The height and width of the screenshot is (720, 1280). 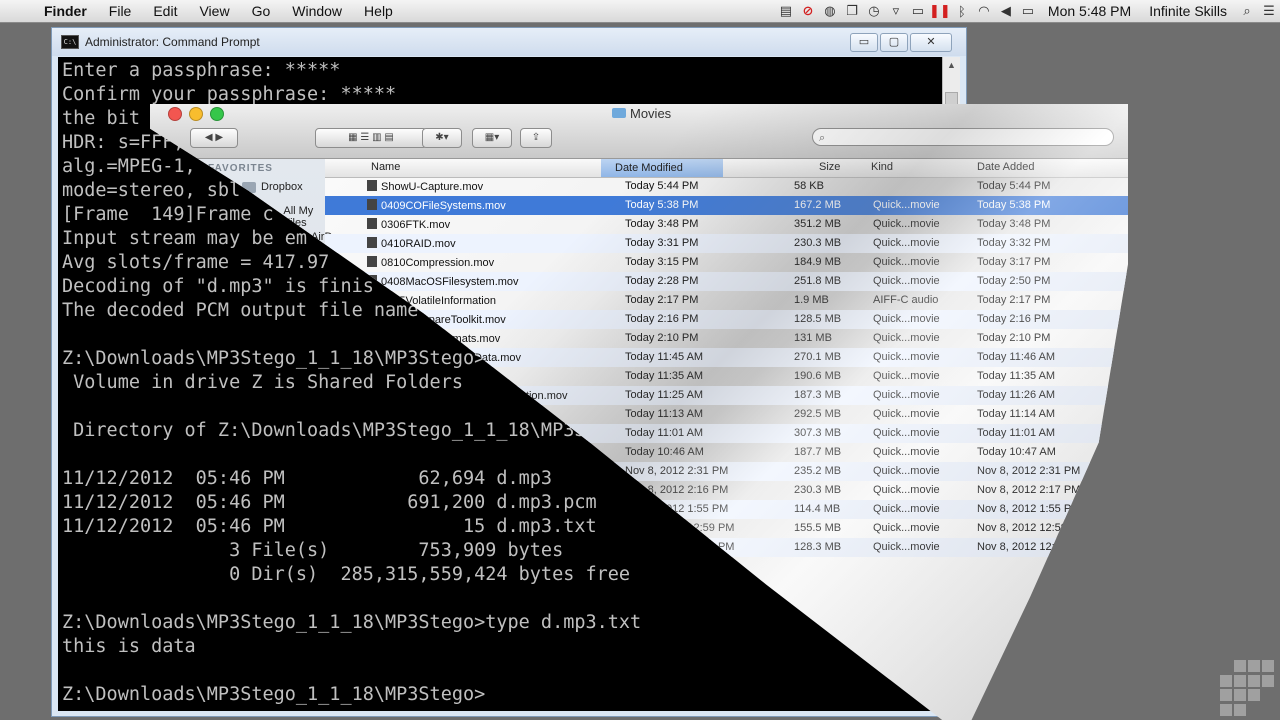 I want to click on file-name: 0810Compression.mov, so click(x=430, y=262).